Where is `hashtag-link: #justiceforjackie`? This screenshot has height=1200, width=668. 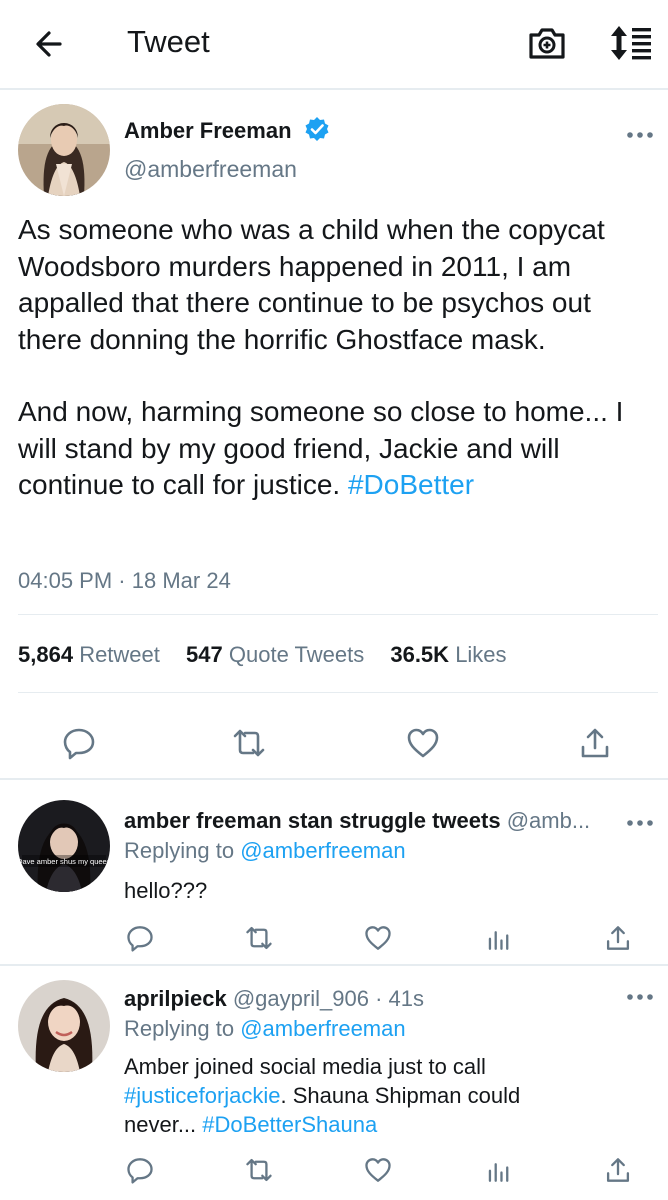
hashtag-link: #justiceforjackie is located at coordinates (202, 1095).